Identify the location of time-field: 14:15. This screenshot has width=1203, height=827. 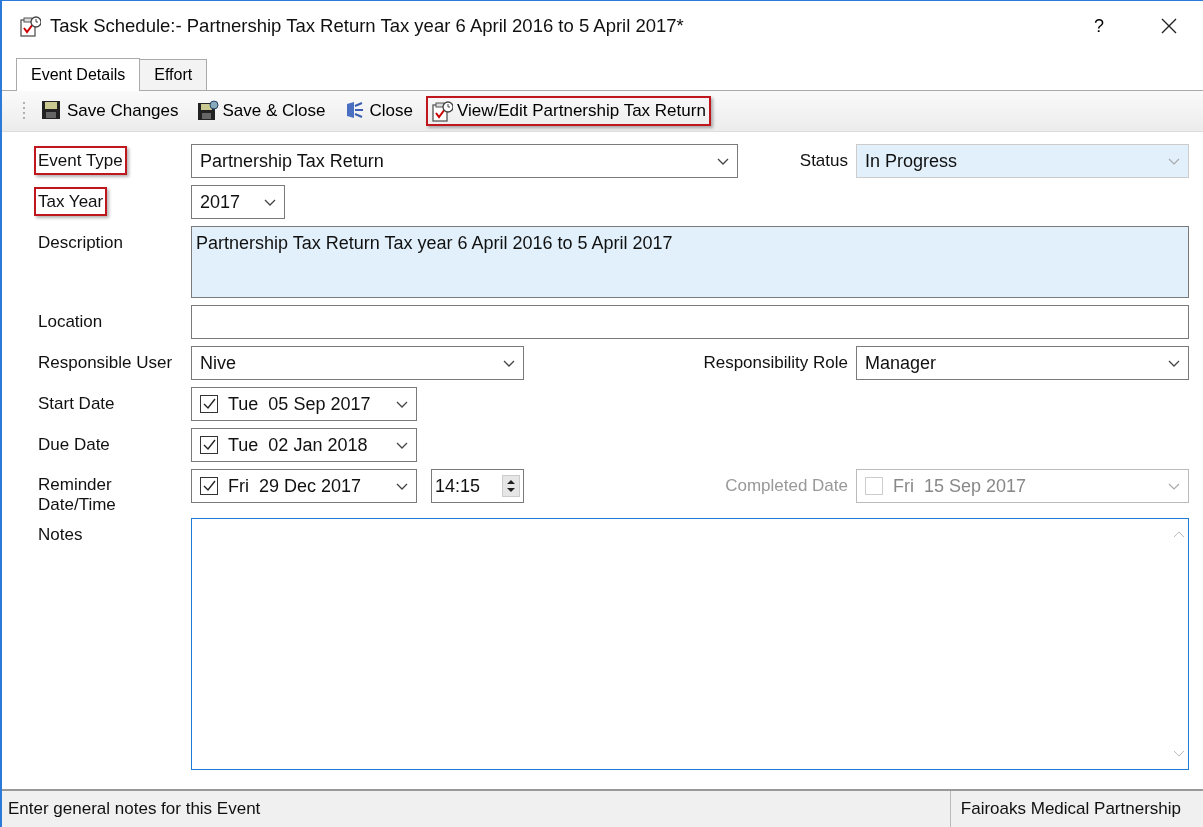
(477, 486).